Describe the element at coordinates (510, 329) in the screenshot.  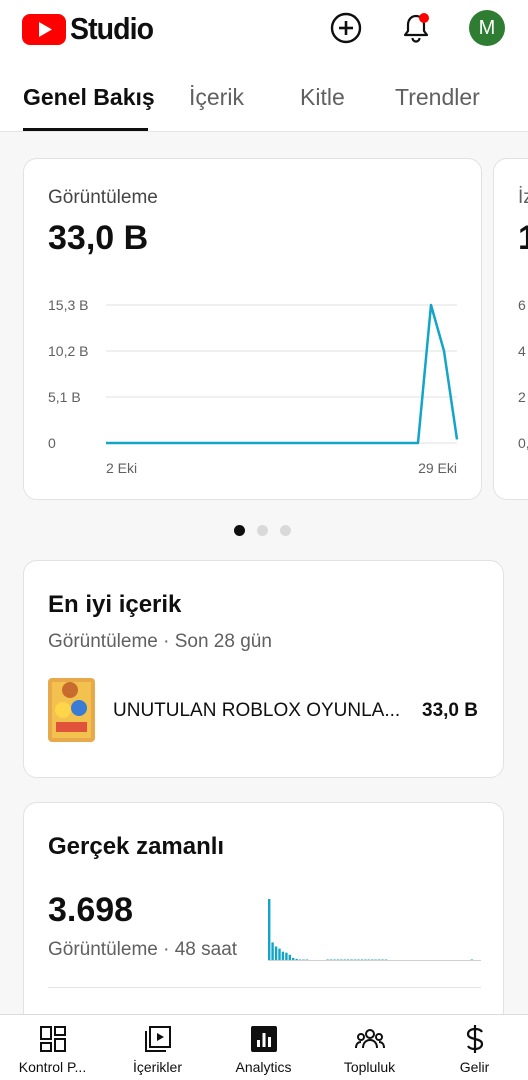
I see `next-metric-card: İz 1 6 4 2 0,` at that location.